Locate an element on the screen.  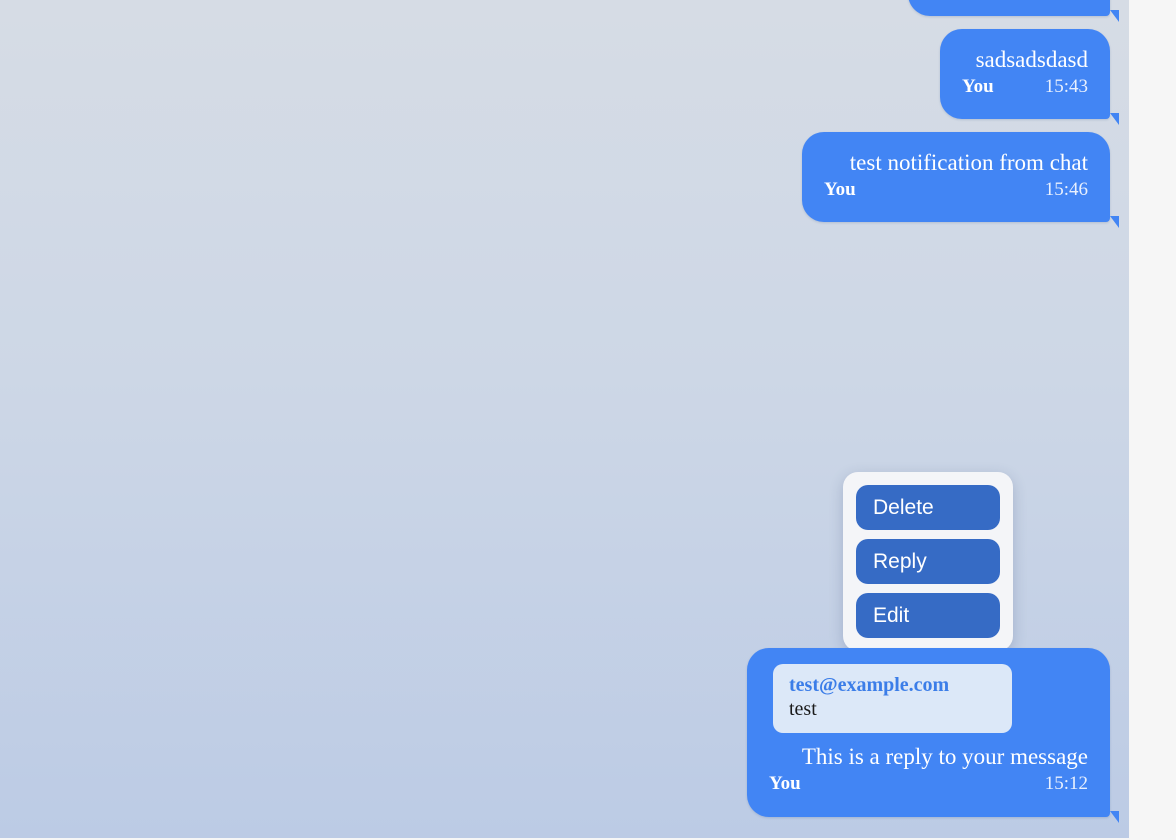
quote-text: test is located at coordinates (803, 709).